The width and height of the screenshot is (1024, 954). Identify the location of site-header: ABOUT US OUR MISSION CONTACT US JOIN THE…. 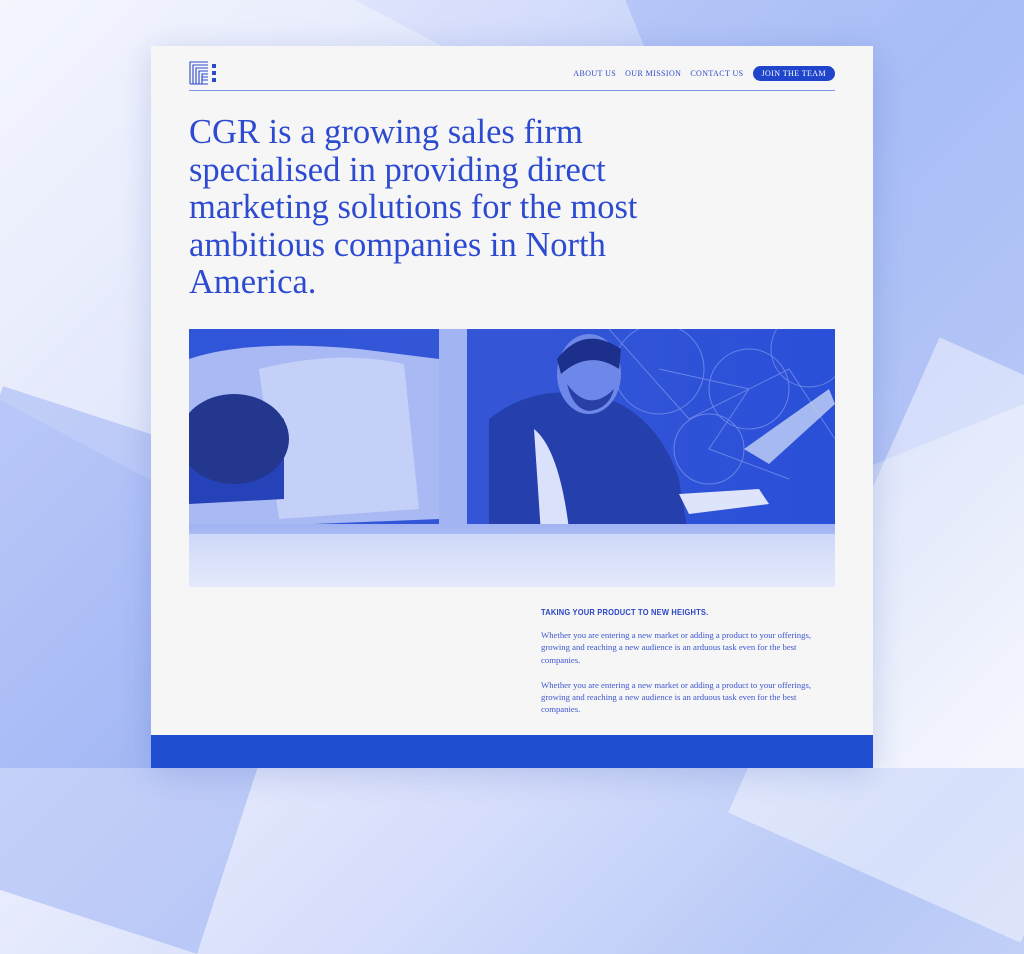
(512, 73).